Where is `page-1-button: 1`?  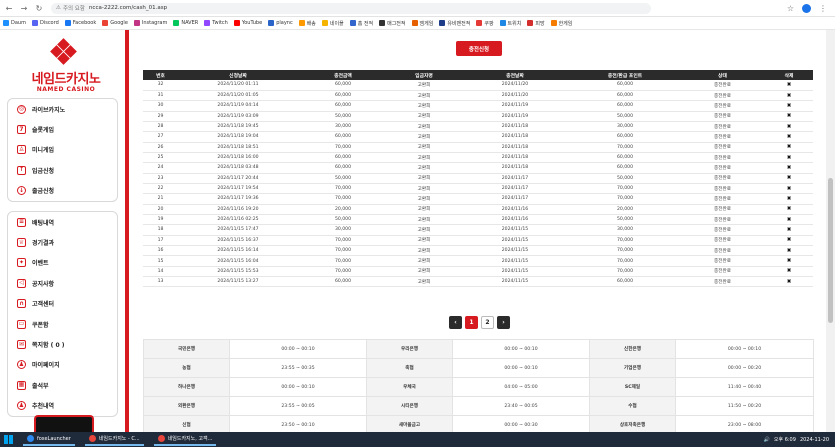
page-1-button: 1 is located at coordinates (471, 322).